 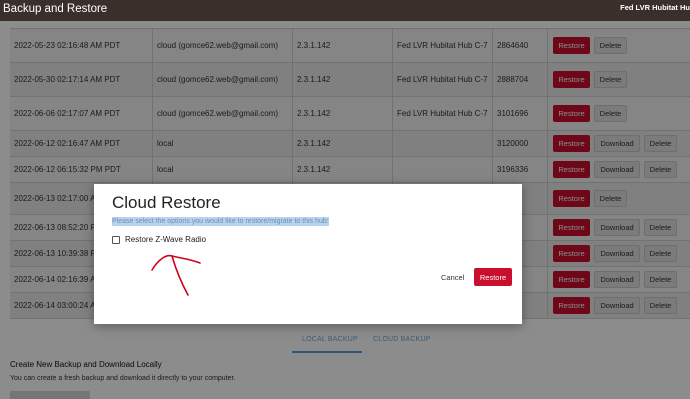 What do you see at coordinates (116, 239) in the screenshot?
I see `restore-zwave-checkbox` at bounding box center [116, 239].